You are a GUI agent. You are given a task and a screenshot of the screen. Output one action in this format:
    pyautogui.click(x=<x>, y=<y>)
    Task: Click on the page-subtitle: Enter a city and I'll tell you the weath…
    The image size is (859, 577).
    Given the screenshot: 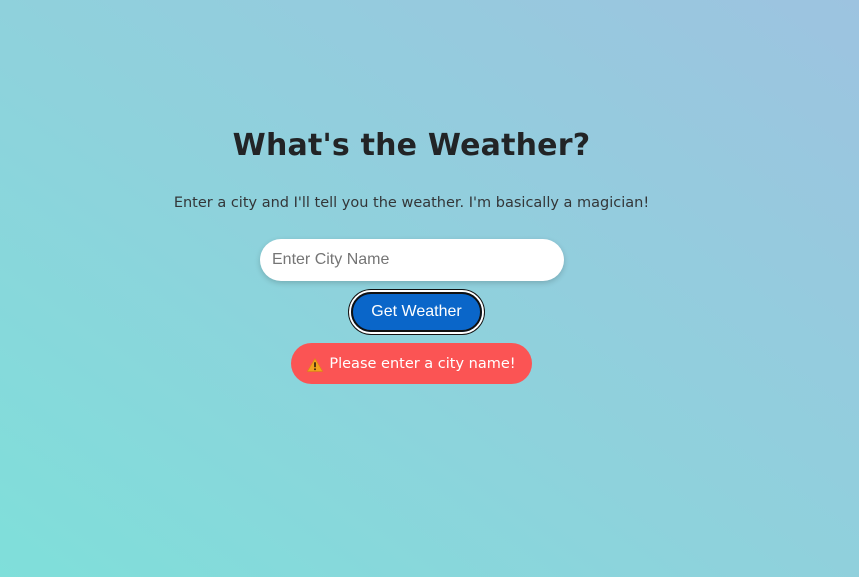 What is the action you would take?
    pyautogui.click(x=411, y=203)
    